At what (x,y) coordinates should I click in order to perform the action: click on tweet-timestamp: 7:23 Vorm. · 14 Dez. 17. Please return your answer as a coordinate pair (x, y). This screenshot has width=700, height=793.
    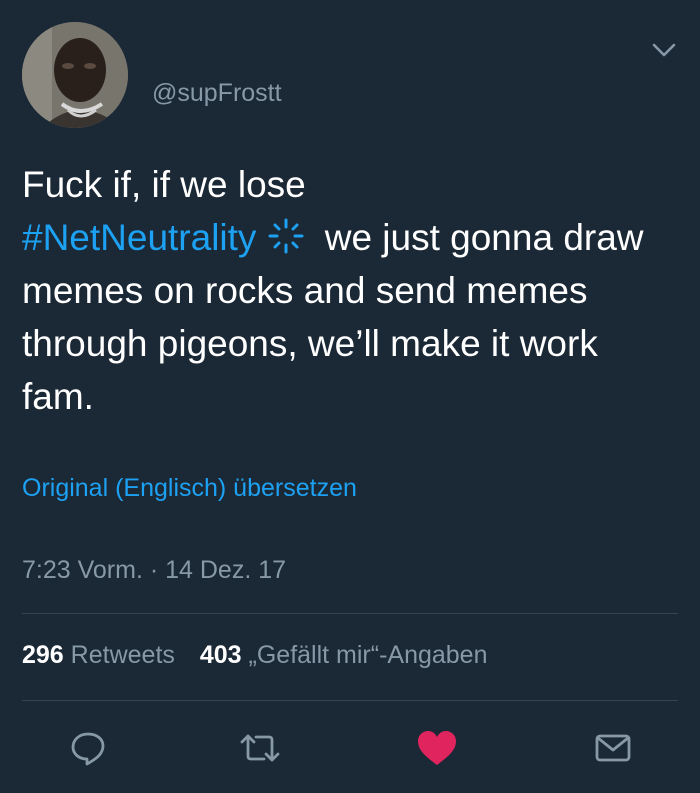
    Looking at the image, I should click on (154, 570).